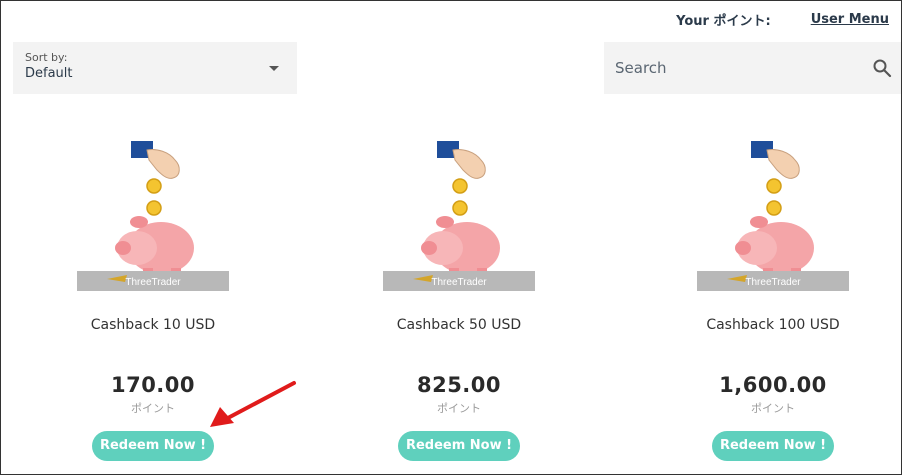 The height and width of the screenshot is (475, 902). I want to click on sort-label: Sort by:, so click(46, 57).